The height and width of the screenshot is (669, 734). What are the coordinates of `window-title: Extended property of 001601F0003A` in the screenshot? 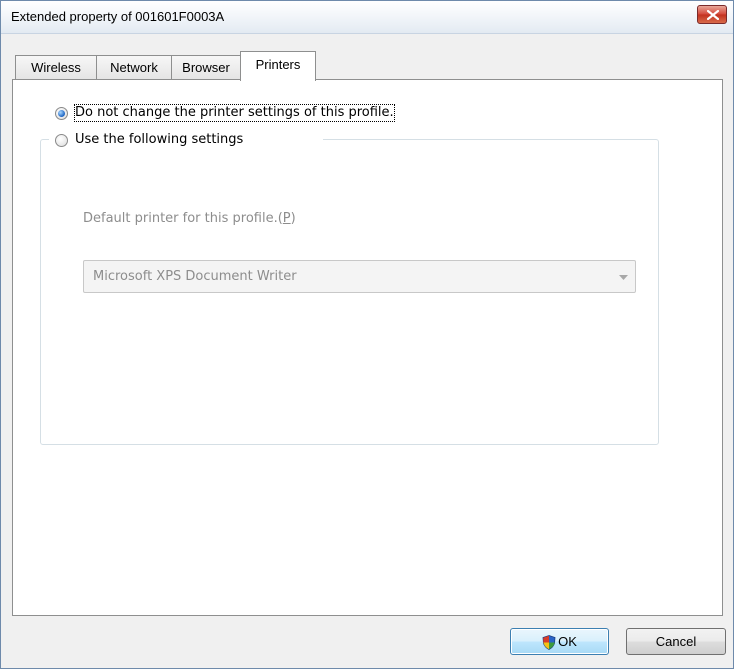 It's located at (118, 16).